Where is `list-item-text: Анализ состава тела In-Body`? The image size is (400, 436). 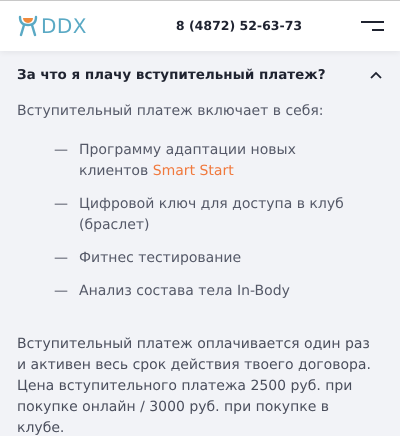 list-item-text: Анализ состава тела In-Body is located at coordinates (185, 292).